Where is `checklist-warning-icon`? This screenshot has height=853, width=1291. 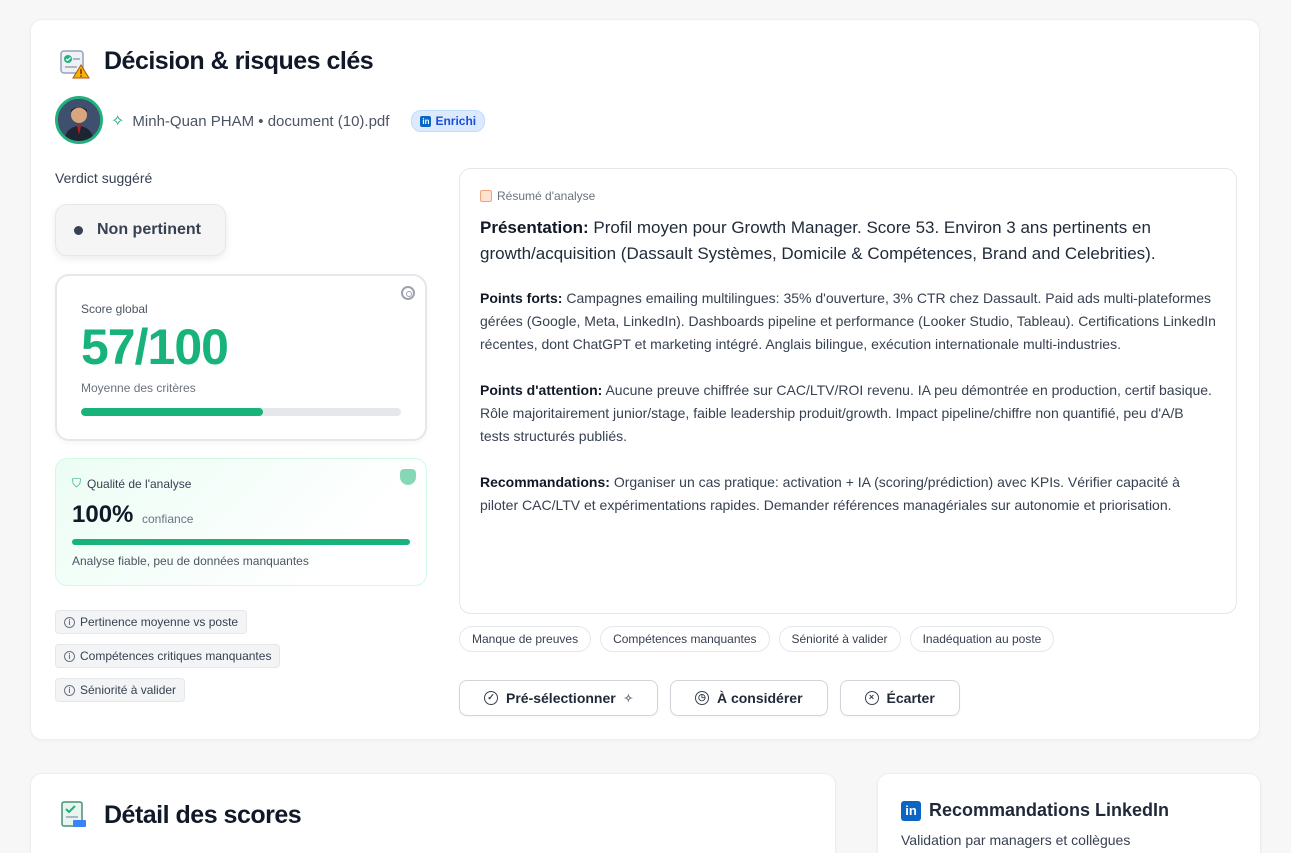
checklist-warning-icon is located at coordinates (75, 64).